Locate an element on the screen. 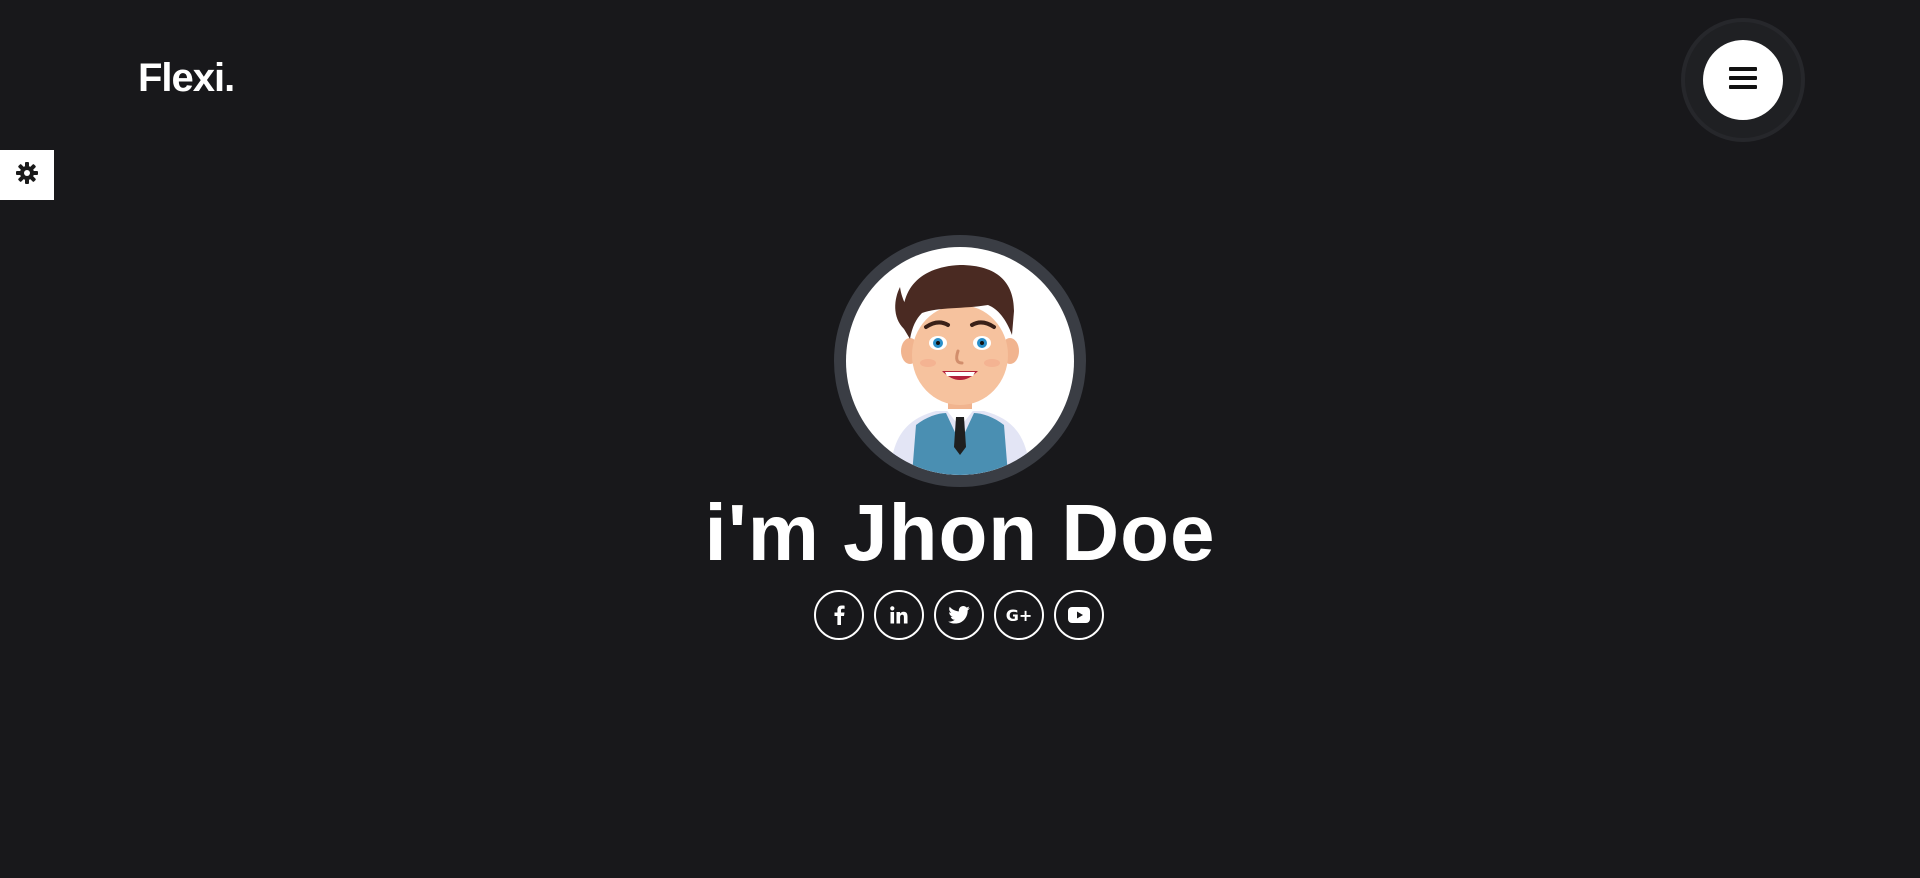 The width and height of the screenshot is (1920, 878). twitter-link is located at coordinates (959, 615).